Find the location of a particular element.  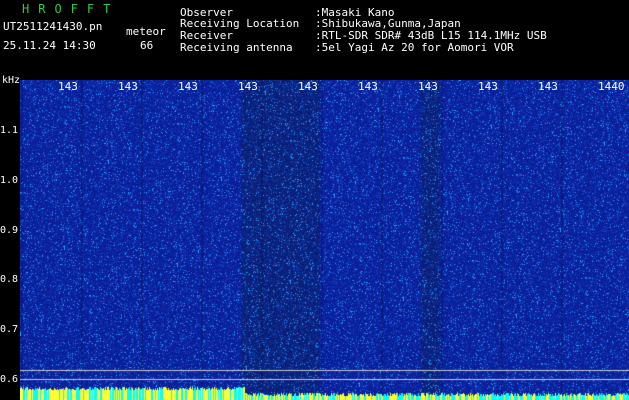

meteor-count: 66 is located at coordinates (147, 45).